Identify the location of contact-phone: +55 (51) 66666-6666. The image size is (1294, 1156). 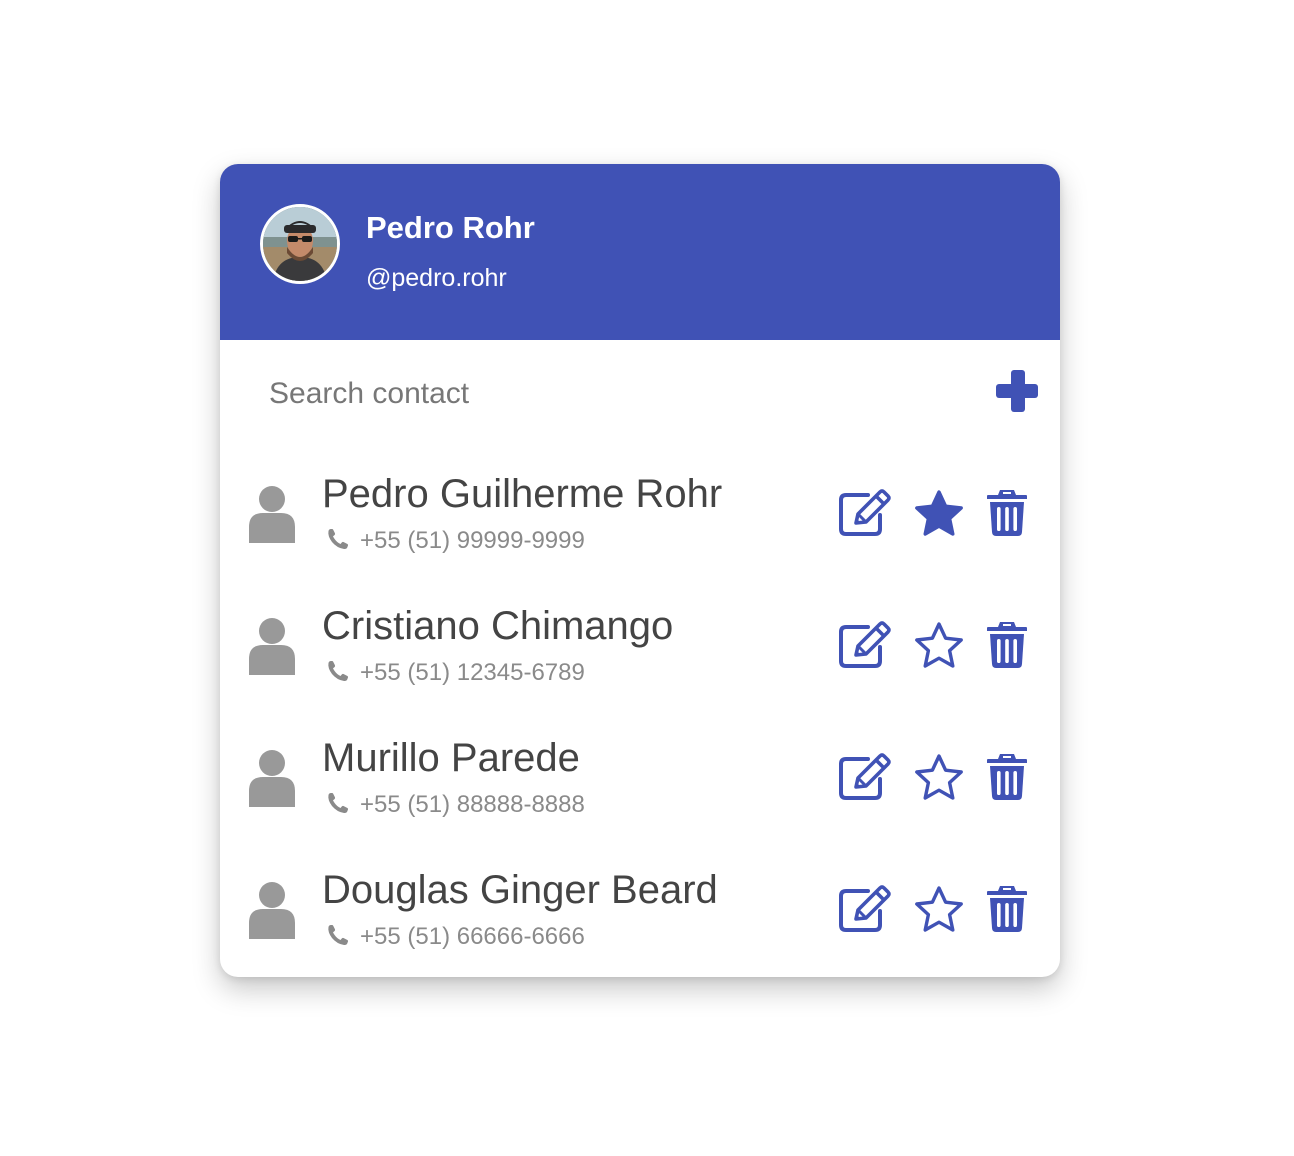
(472, 936).